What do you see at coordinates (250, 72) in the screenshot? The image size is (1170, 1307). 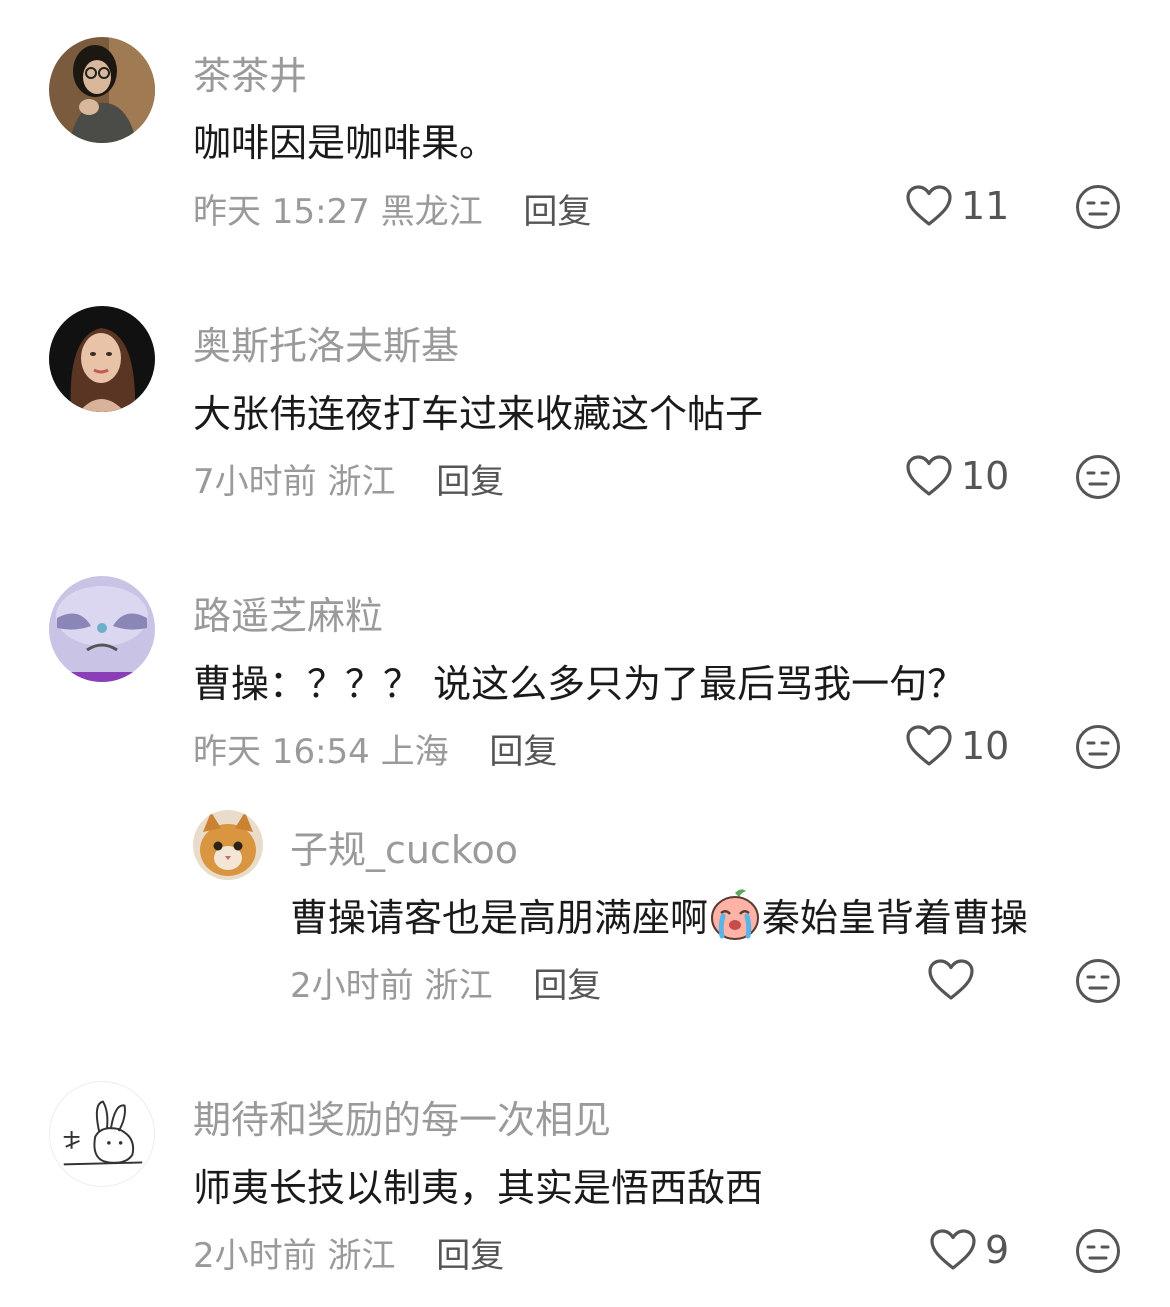 I see `username: 茶茶井` at bounding box center [250, 72].